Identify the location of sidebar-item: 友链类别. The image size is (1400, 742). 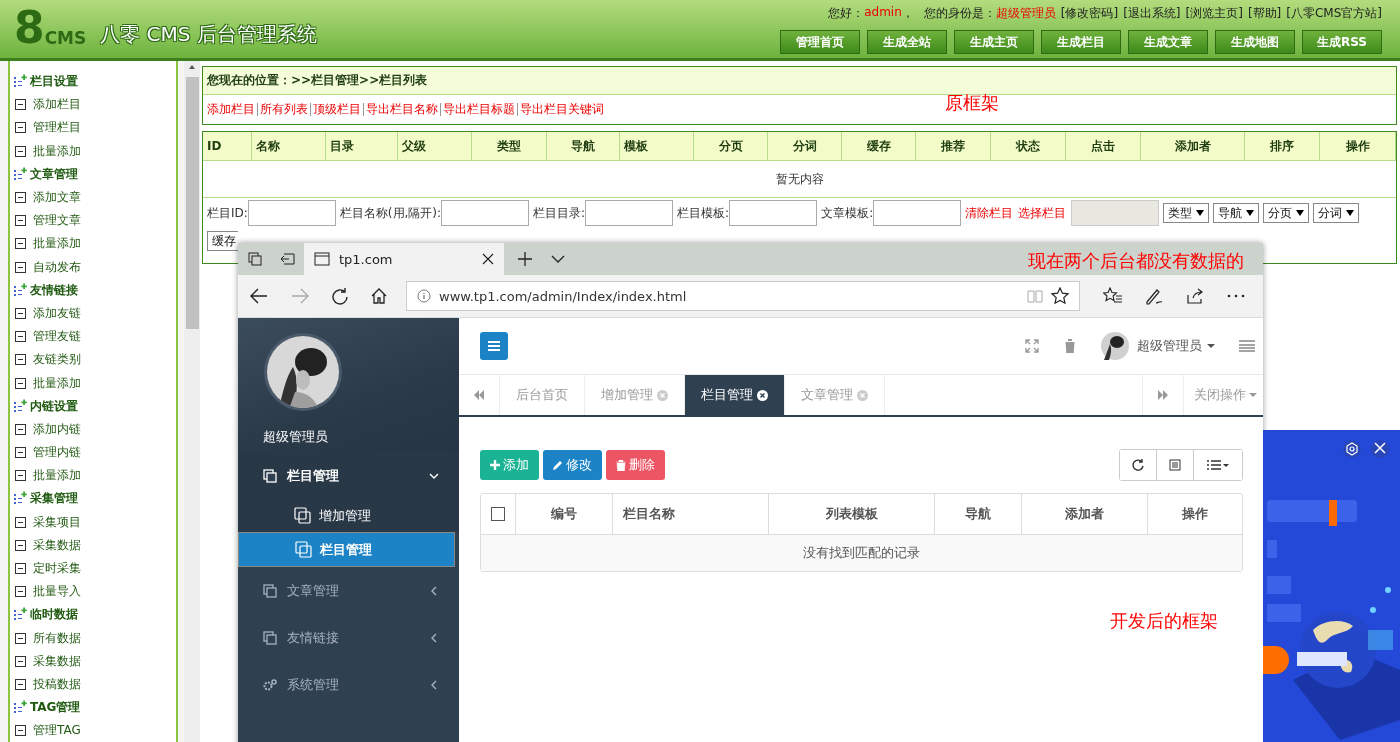
(57, 360).